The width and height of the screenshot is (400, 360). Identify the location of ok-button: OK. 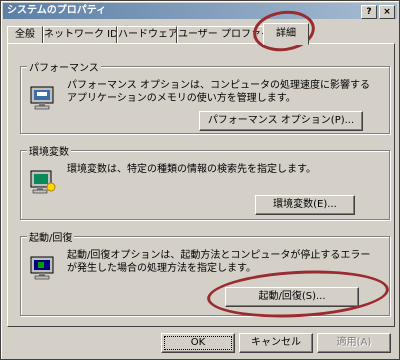
(198, 343).